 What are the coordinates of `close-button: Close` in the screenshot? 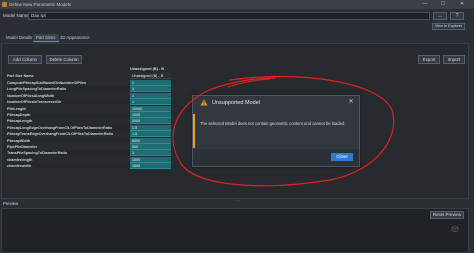 It's located at (342, 157).